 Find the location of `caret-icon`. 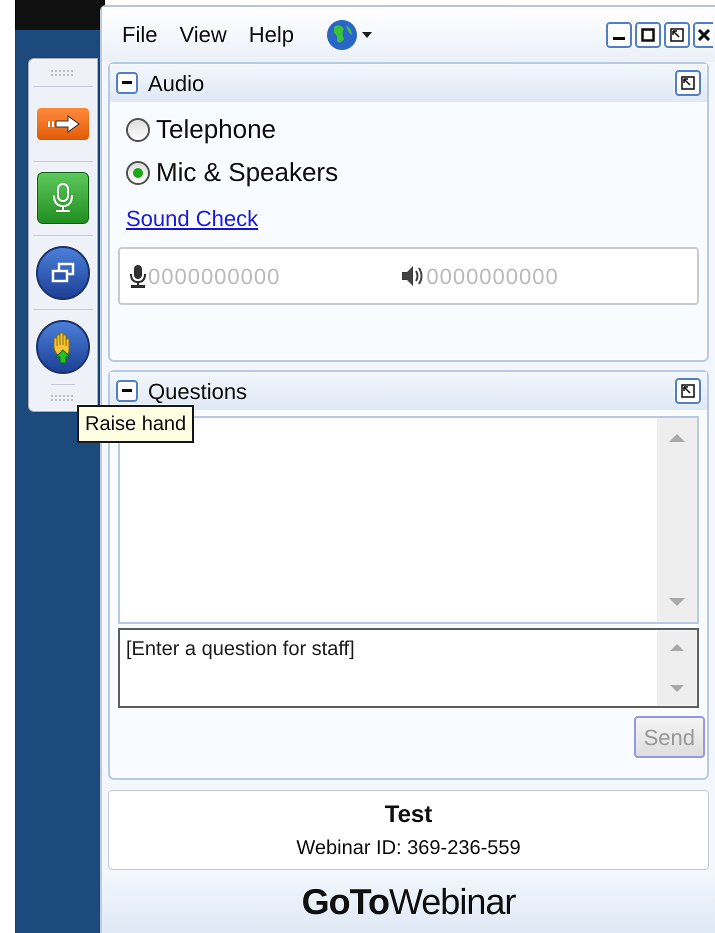

caret-icon is located at coordinates (367, 35).